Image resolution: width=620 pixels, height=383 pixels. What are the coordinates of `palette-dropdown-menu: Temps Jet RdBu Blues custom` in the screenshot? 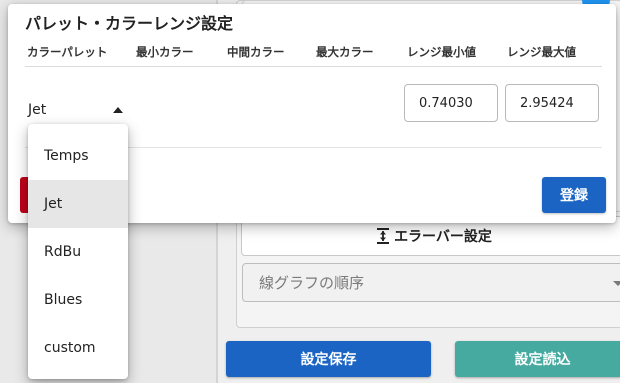 It's located at (78, 251).